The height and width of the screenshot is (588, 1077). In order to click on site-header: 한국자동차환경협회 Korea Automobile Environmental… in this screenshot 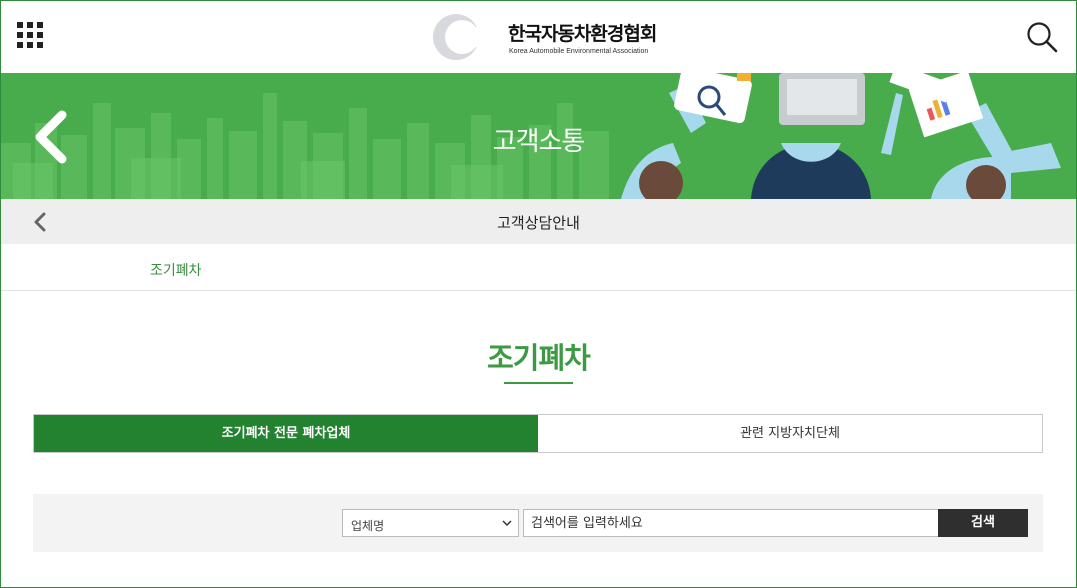, I will do `click(538, 36)`.